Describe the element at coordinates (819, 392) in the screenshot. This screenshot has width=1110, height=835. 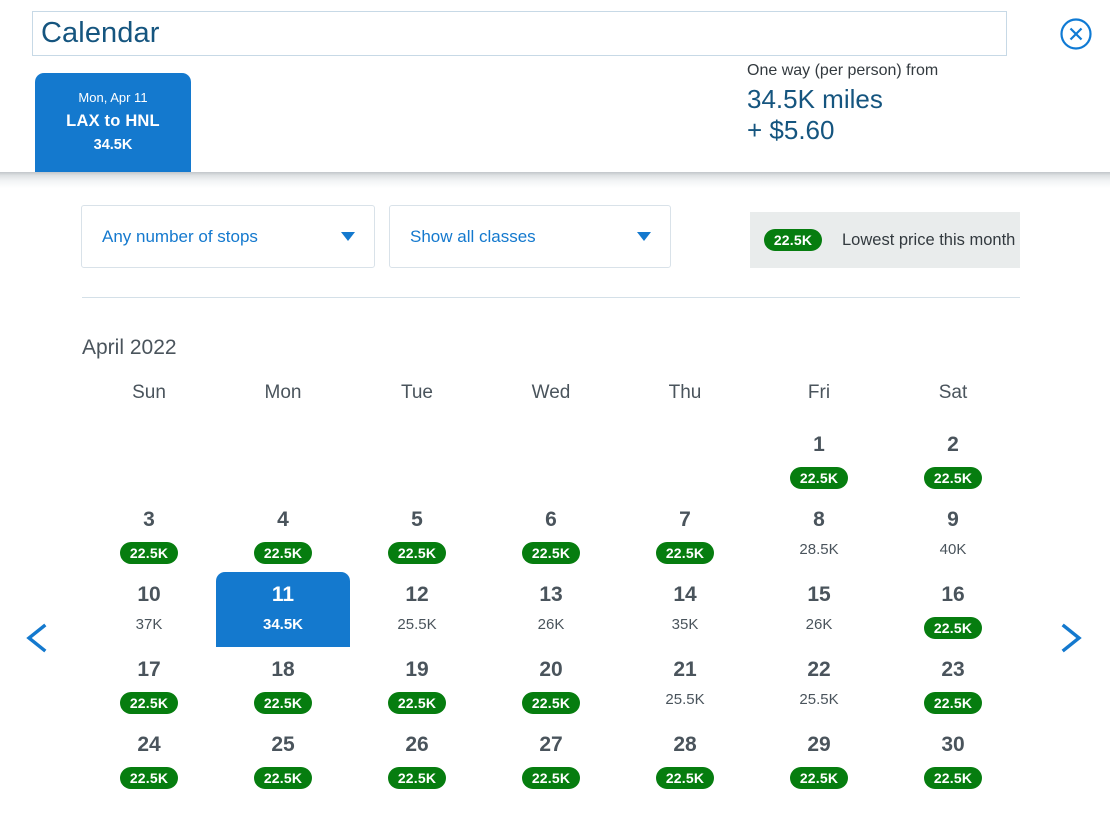
I see `calendar-weekday-fri: Fri` at that location.